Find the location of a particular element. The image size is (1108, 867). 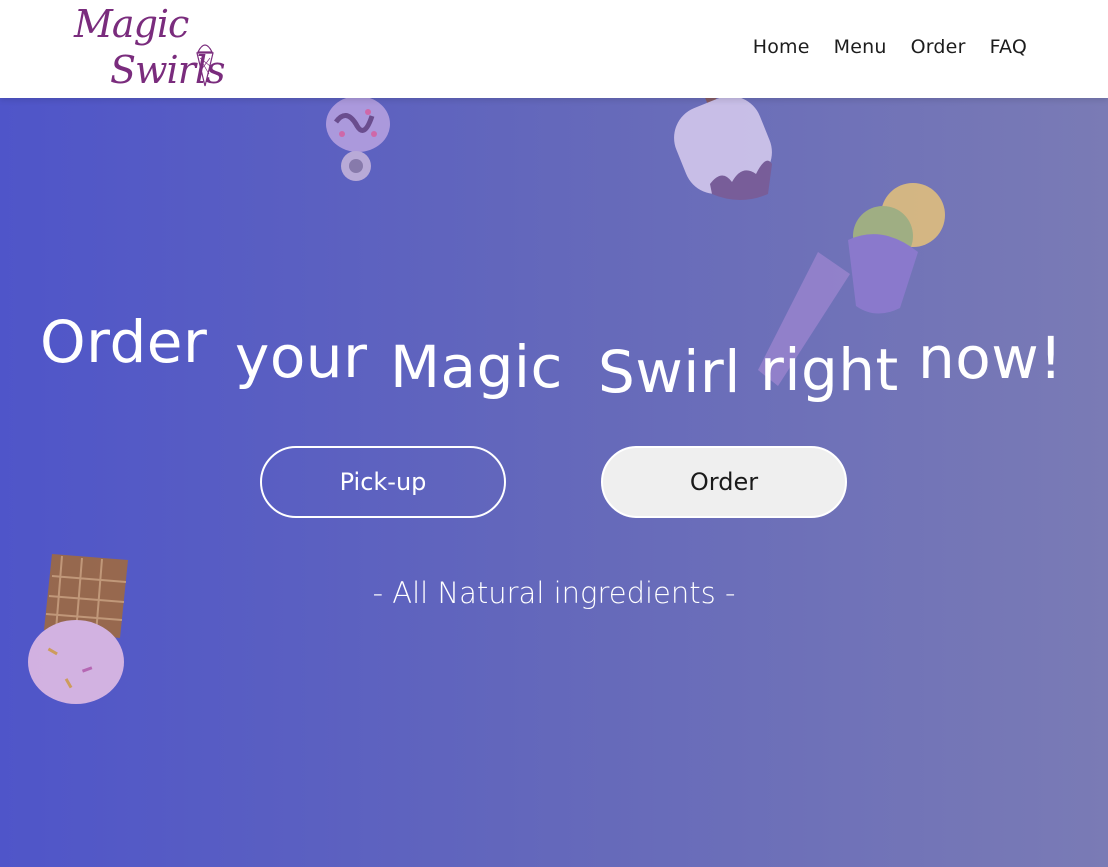

headline-word: Order is located at coordinates (124, 342).